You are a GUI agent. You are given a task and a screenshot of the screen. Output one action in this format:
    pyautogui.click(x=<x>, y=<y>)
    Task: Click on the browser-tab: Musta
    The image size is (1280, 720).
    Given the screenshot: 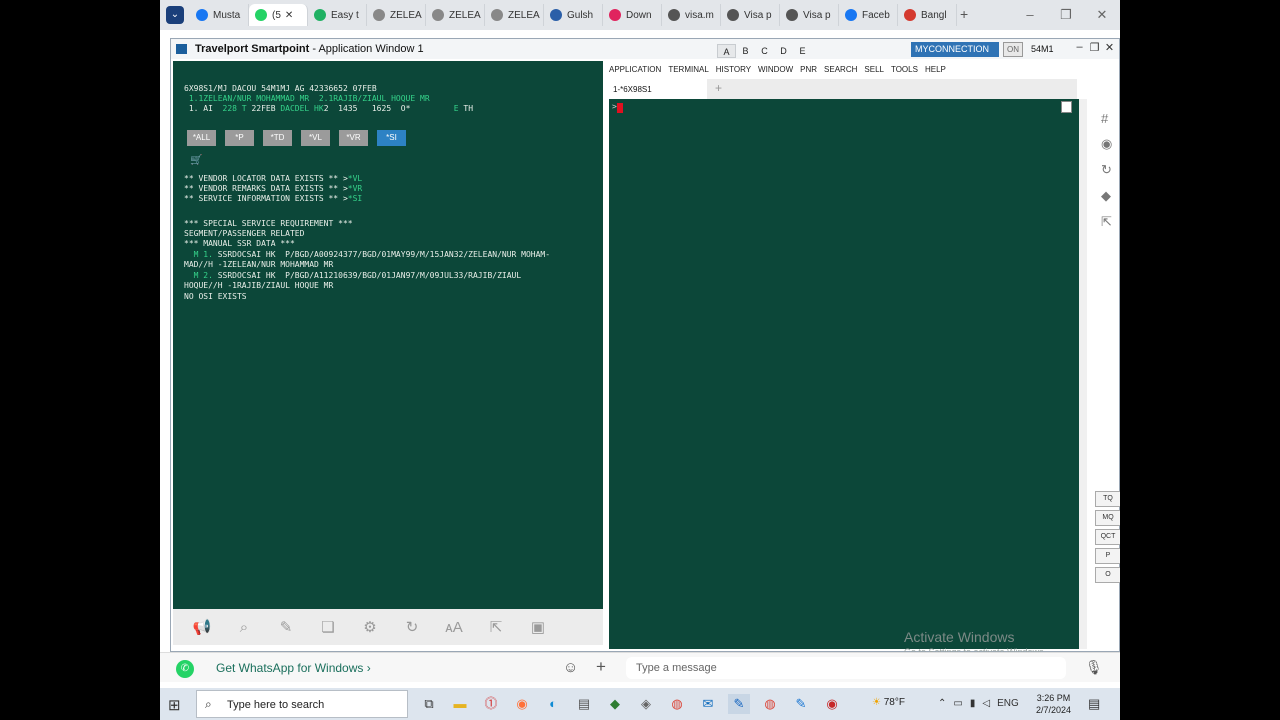 What is the action you would take?
    pyautogui.click(x=219, y=15)
    